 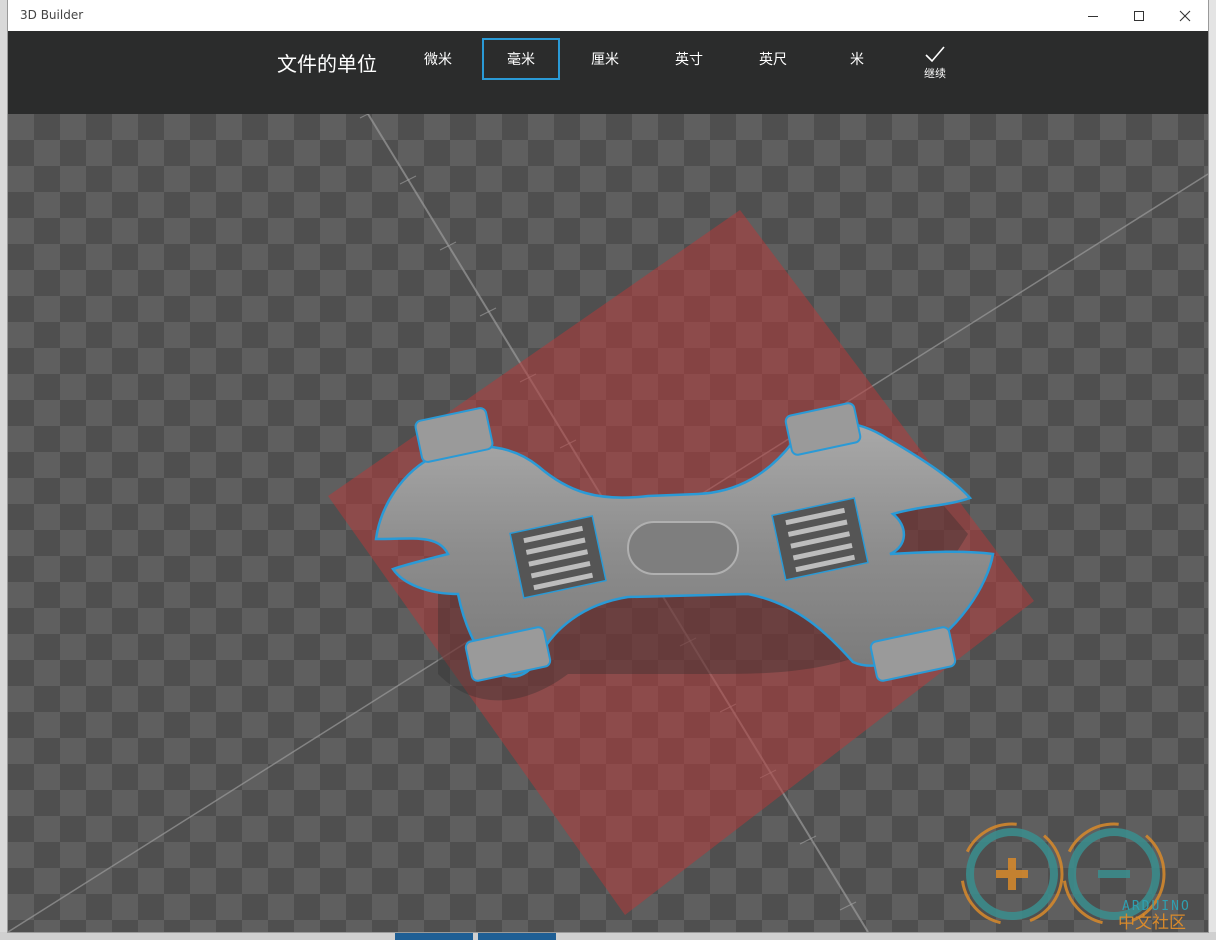 I want to click on unit-inch-button: 英寸, so click(x=689, y=59).